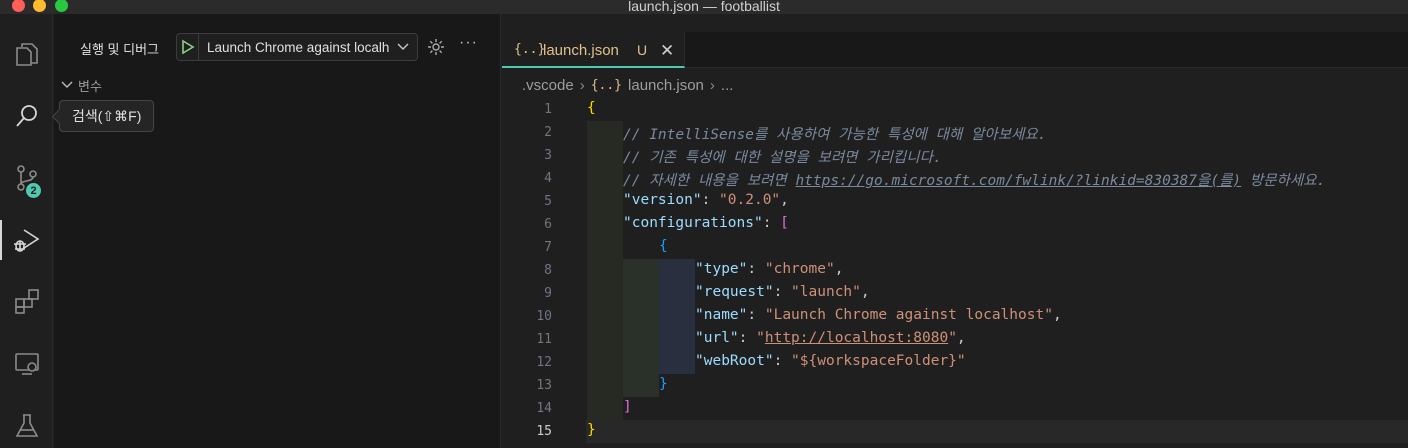 Image resolution: width=1408 pixels, height=448 pixels. Describe the element at coordinates (750, 200) in the screenshot. I see `json-value: "0.2.0"` at that location.